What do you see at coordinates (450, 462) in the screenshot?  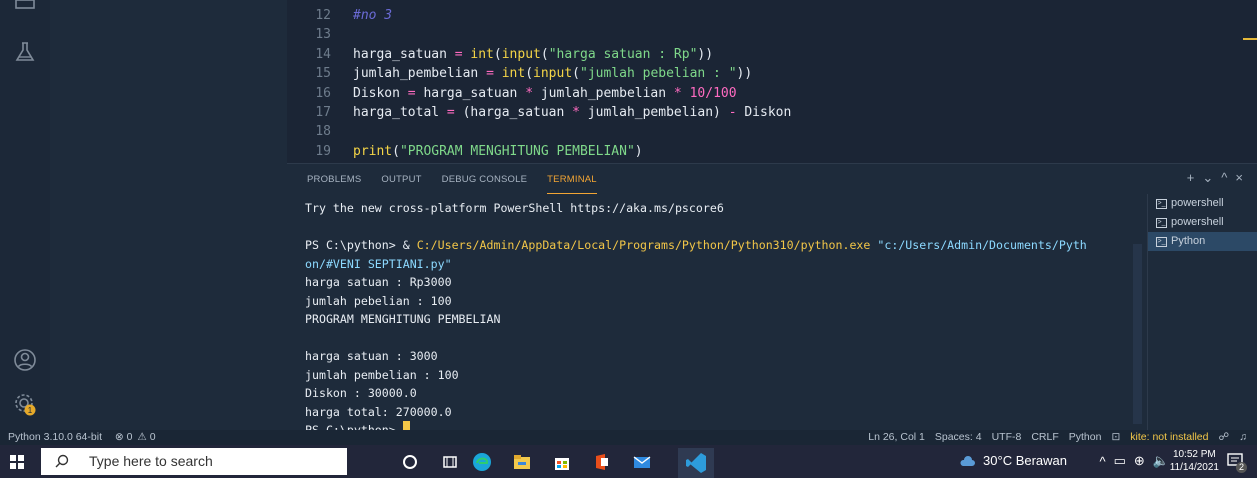 I see `task-view-icon` at bounding box center [450, 462].